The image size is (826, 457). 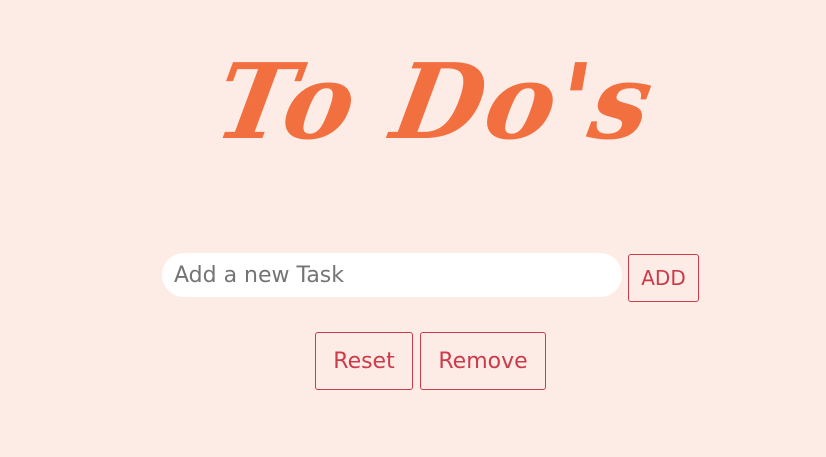 What do you see at coordinates (364, 361) in the screenshot?
I see `reset-button: Reset` at bounding box center [364, 361].